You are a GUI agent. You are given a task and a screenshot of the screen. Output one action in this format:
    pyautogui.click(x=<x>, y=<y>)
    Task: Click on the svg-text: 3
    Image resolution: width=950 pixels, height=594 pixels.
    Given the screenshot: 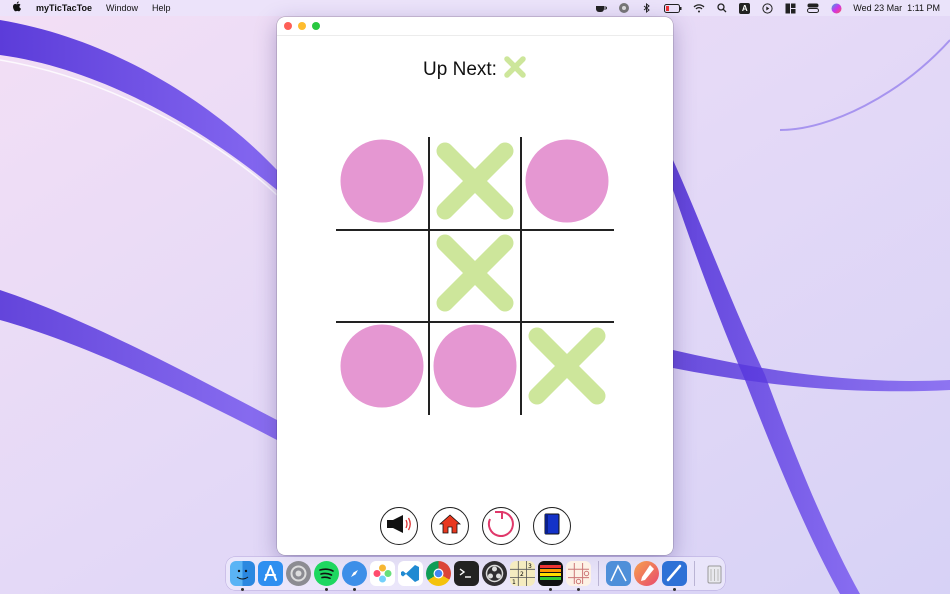 What is the action you would take?
    pyautogui.click(x=530, y=566)
    